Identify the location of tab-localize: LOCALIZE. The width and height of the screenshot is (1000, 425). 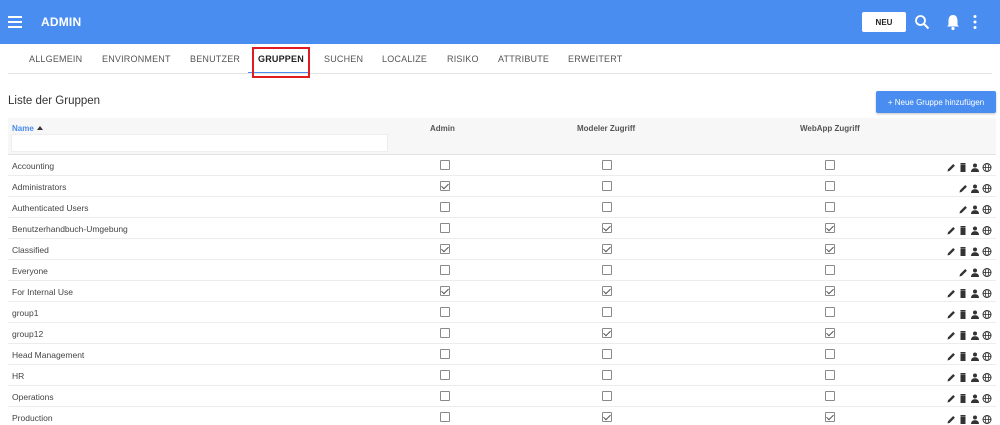
(404, 59).